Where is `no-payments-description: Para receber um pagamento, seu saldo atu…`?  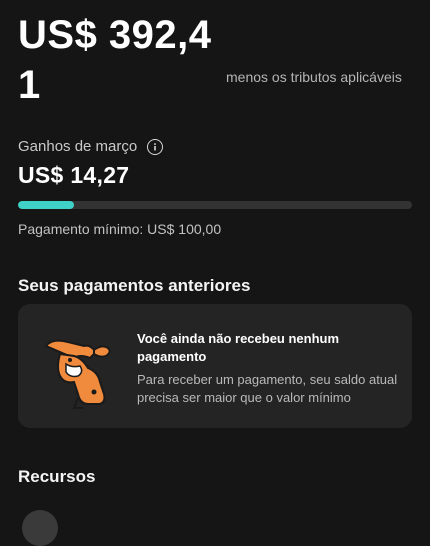 no-payments-description: Para receber um pagamento, seu saldo atu… is located at coordinates (267, 388).